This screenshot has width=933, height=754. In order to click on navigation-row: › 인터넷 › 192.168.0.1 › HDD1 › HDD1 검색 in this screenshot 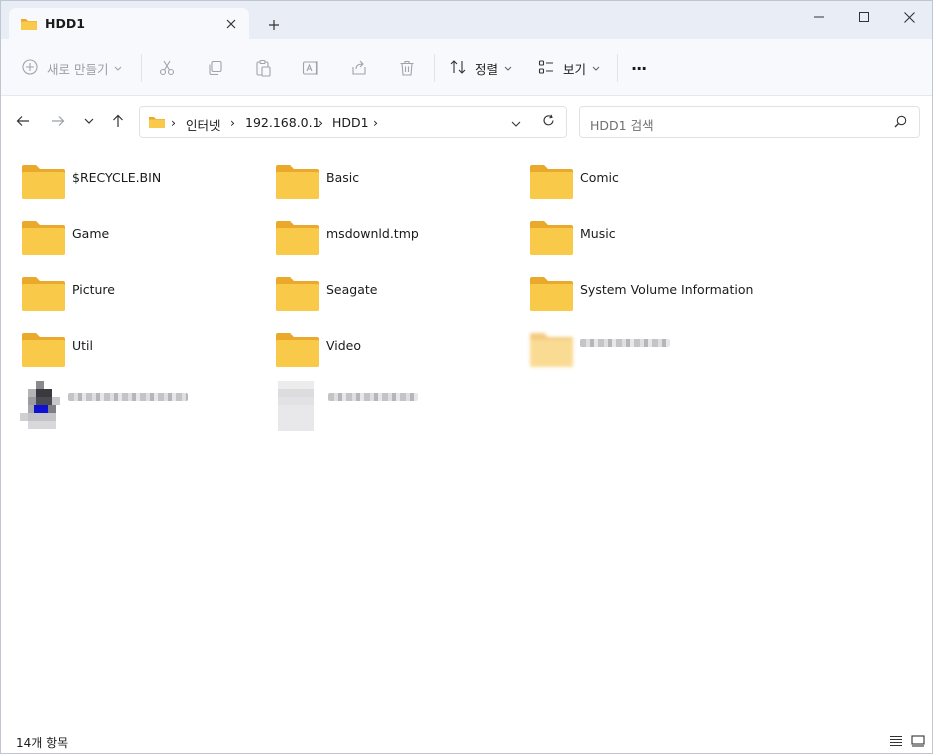, I will do `click(466, 121)`.